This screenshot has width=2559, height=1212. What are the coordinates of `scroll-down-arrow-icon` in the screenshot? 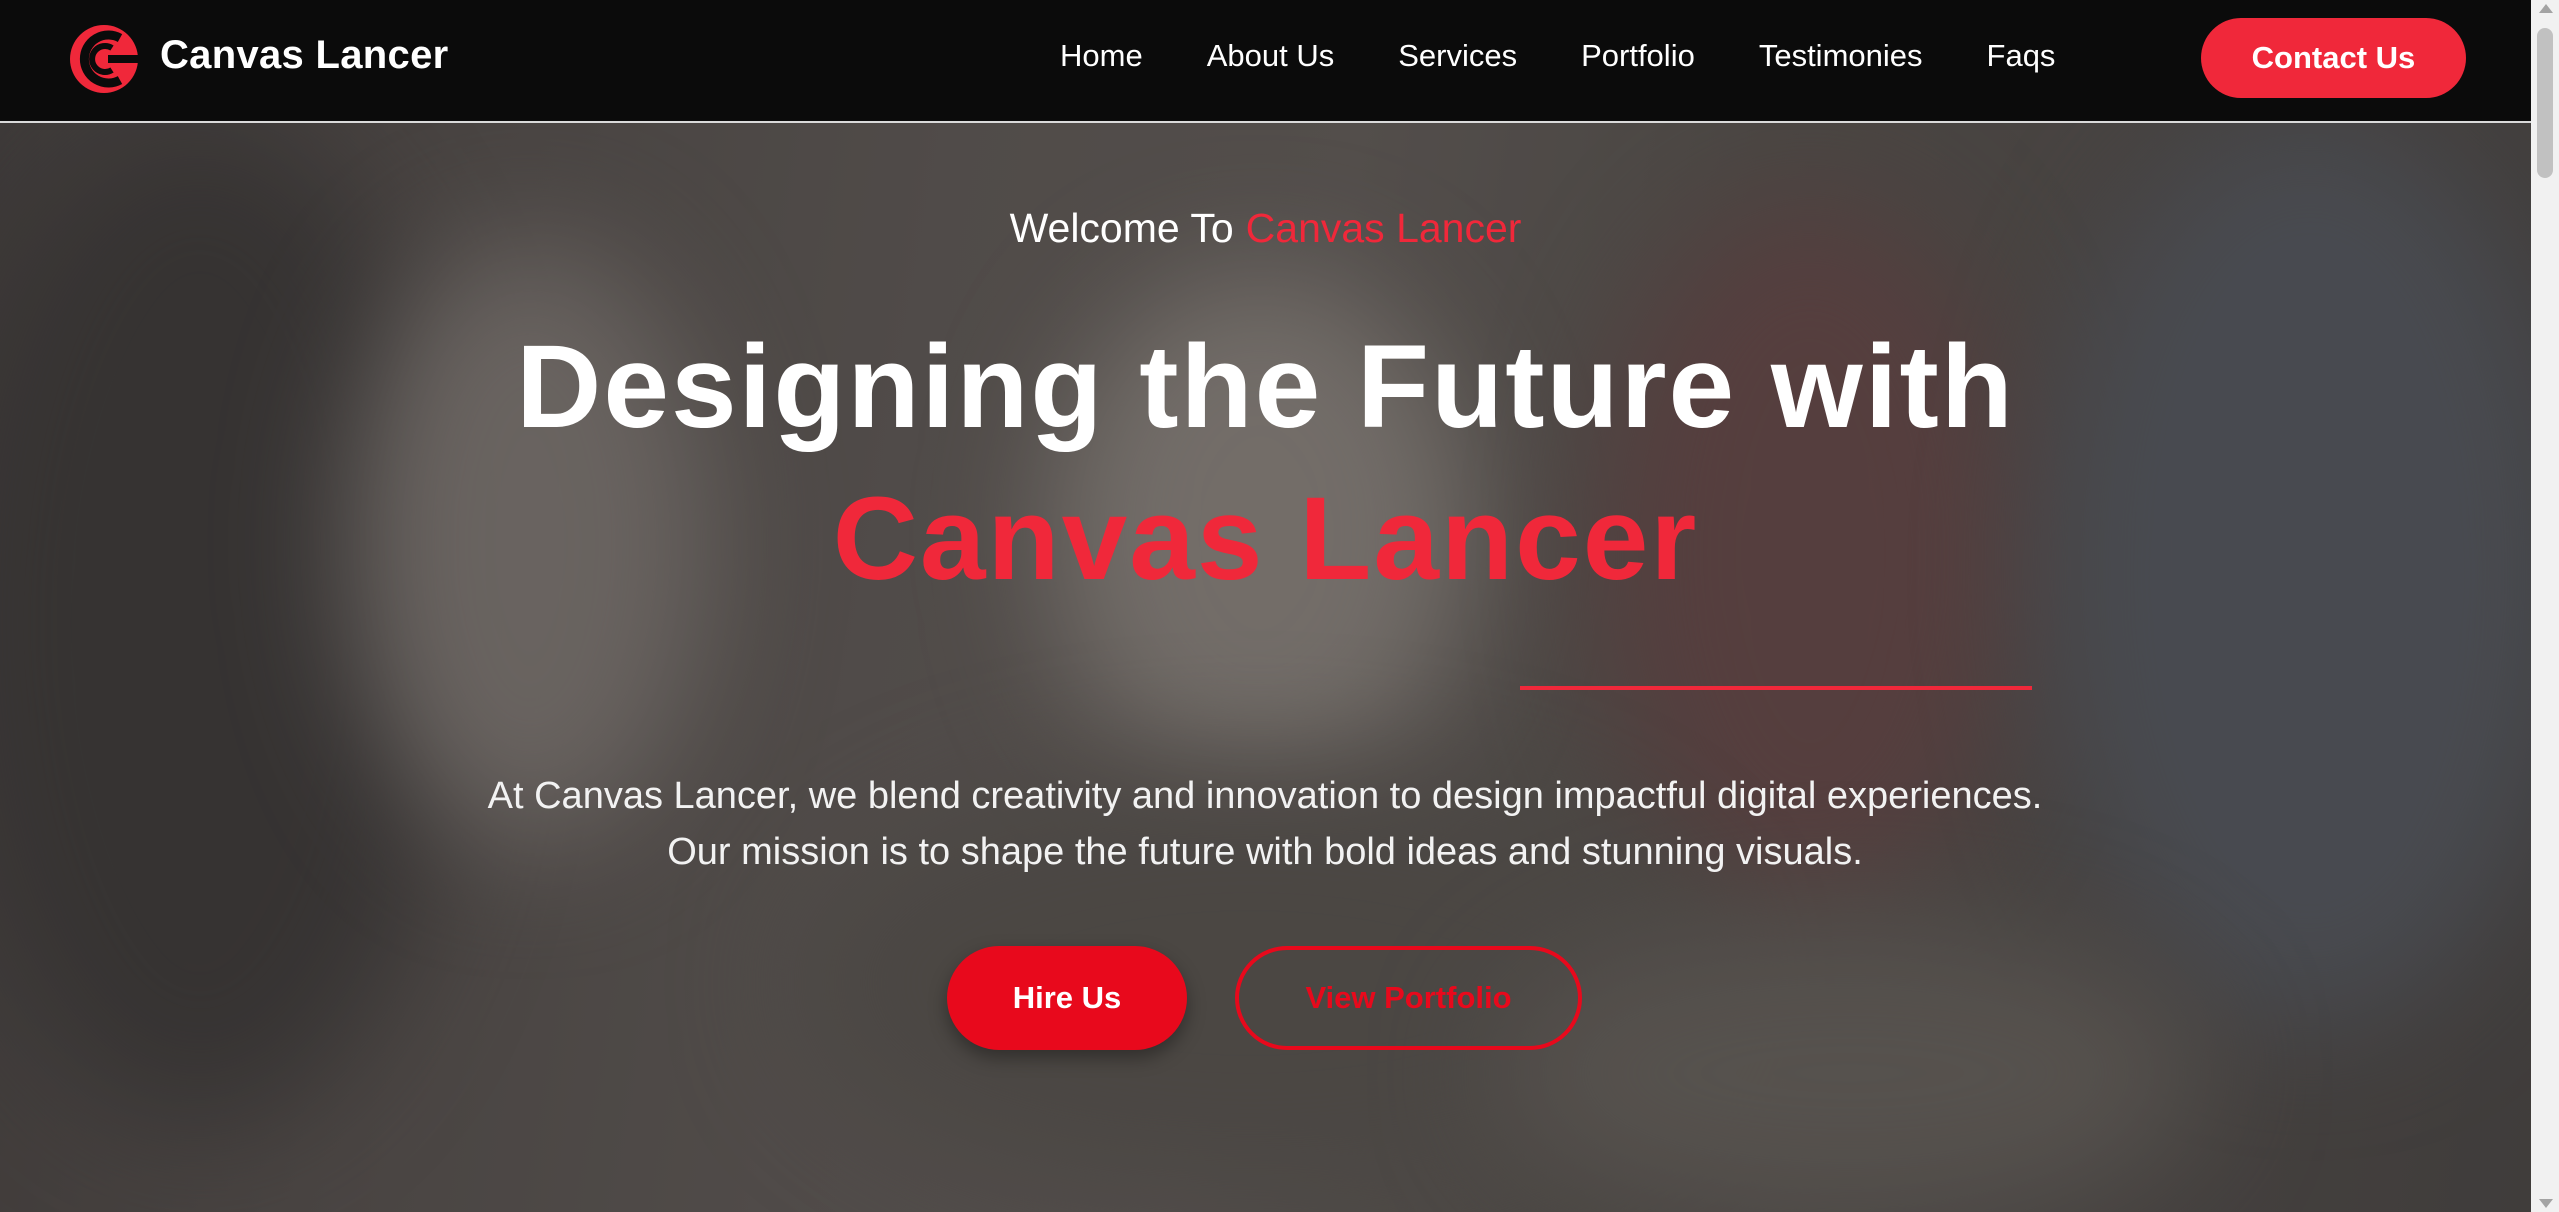 It's located at (2546, 1203).